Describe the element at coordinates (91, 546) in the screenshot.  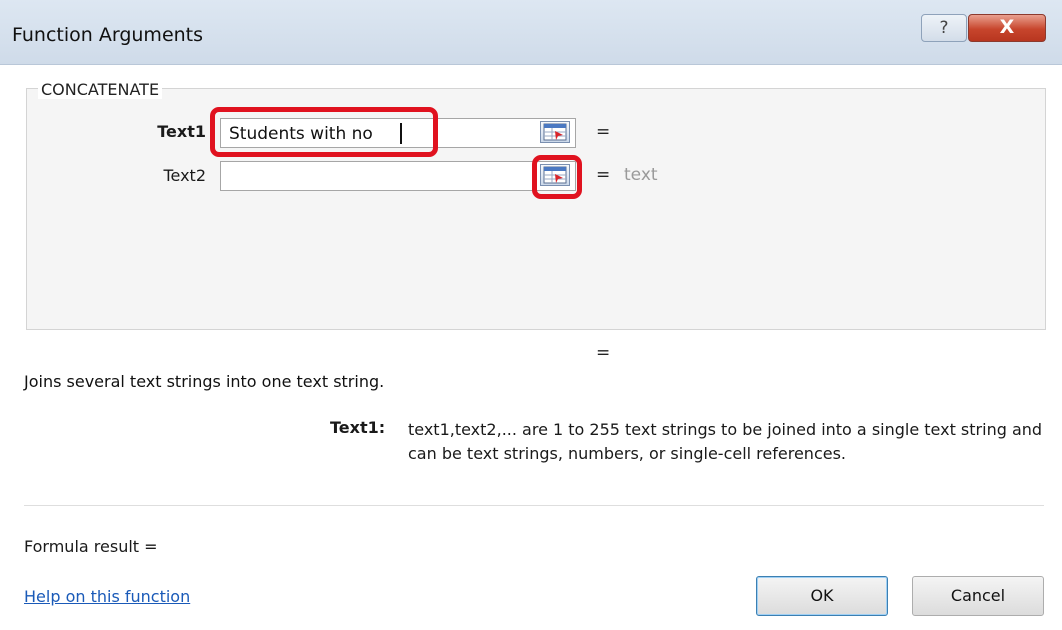
I see `formula-result: Formula result =` at that location.